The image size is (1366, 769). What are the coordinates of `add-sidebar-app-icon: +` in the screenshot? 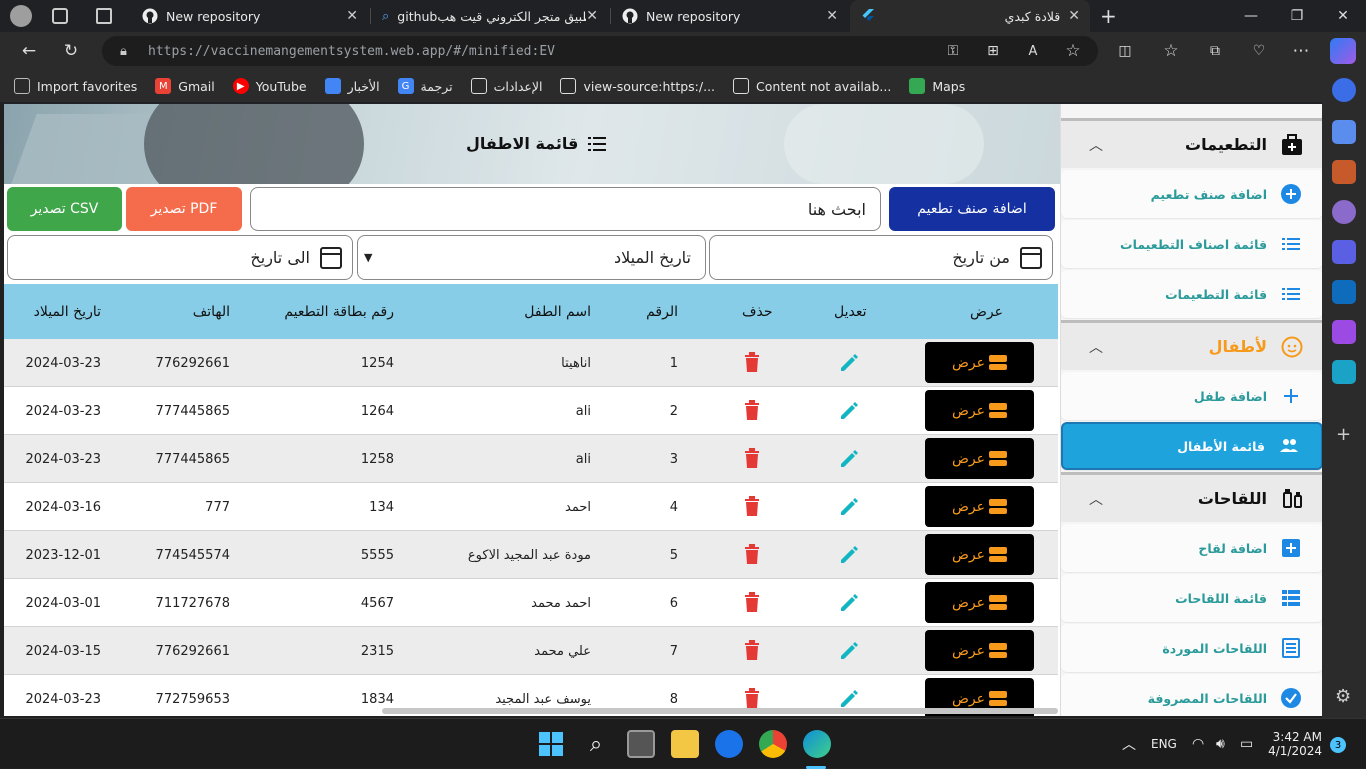 It's located at (1343, 434).